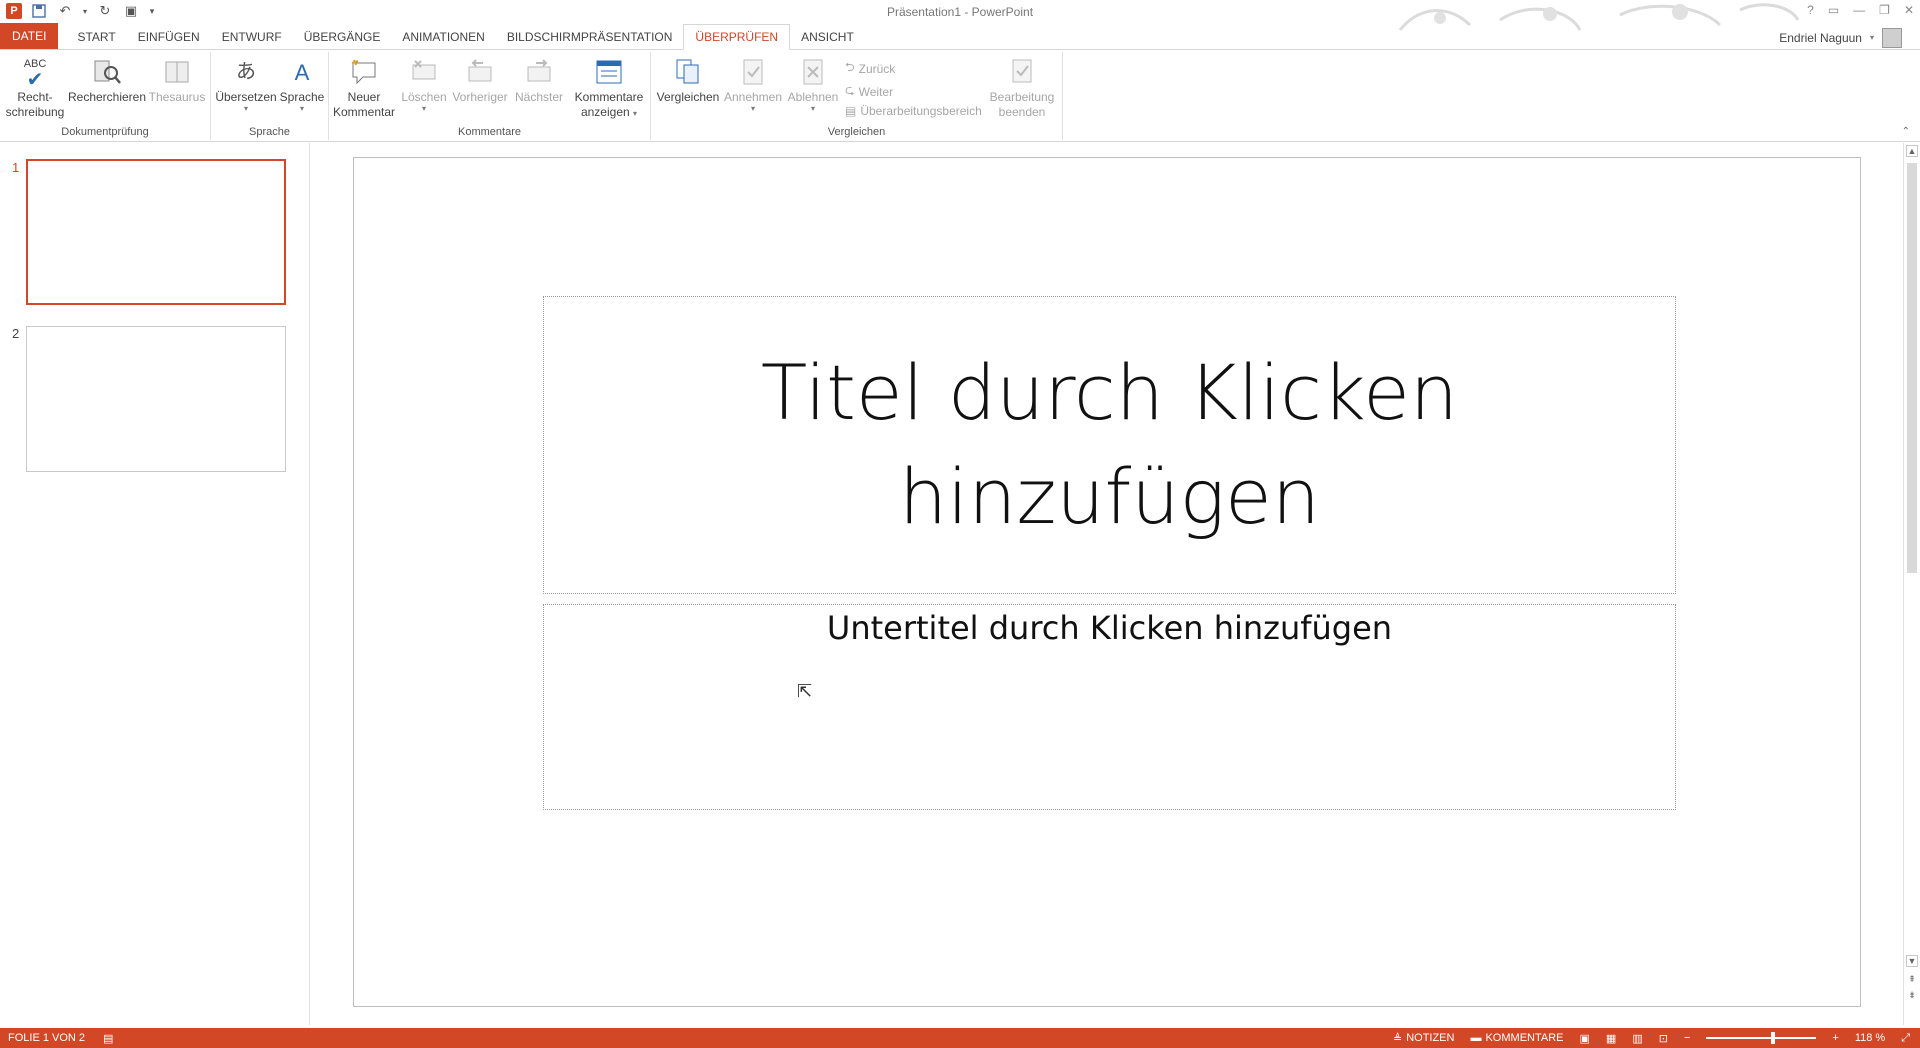 Image resolution: width=1920 pixels, height=1048 pixels. I want to click on show-comments-label-line2-wrap: anzeigen ▾, so click(609, 112).